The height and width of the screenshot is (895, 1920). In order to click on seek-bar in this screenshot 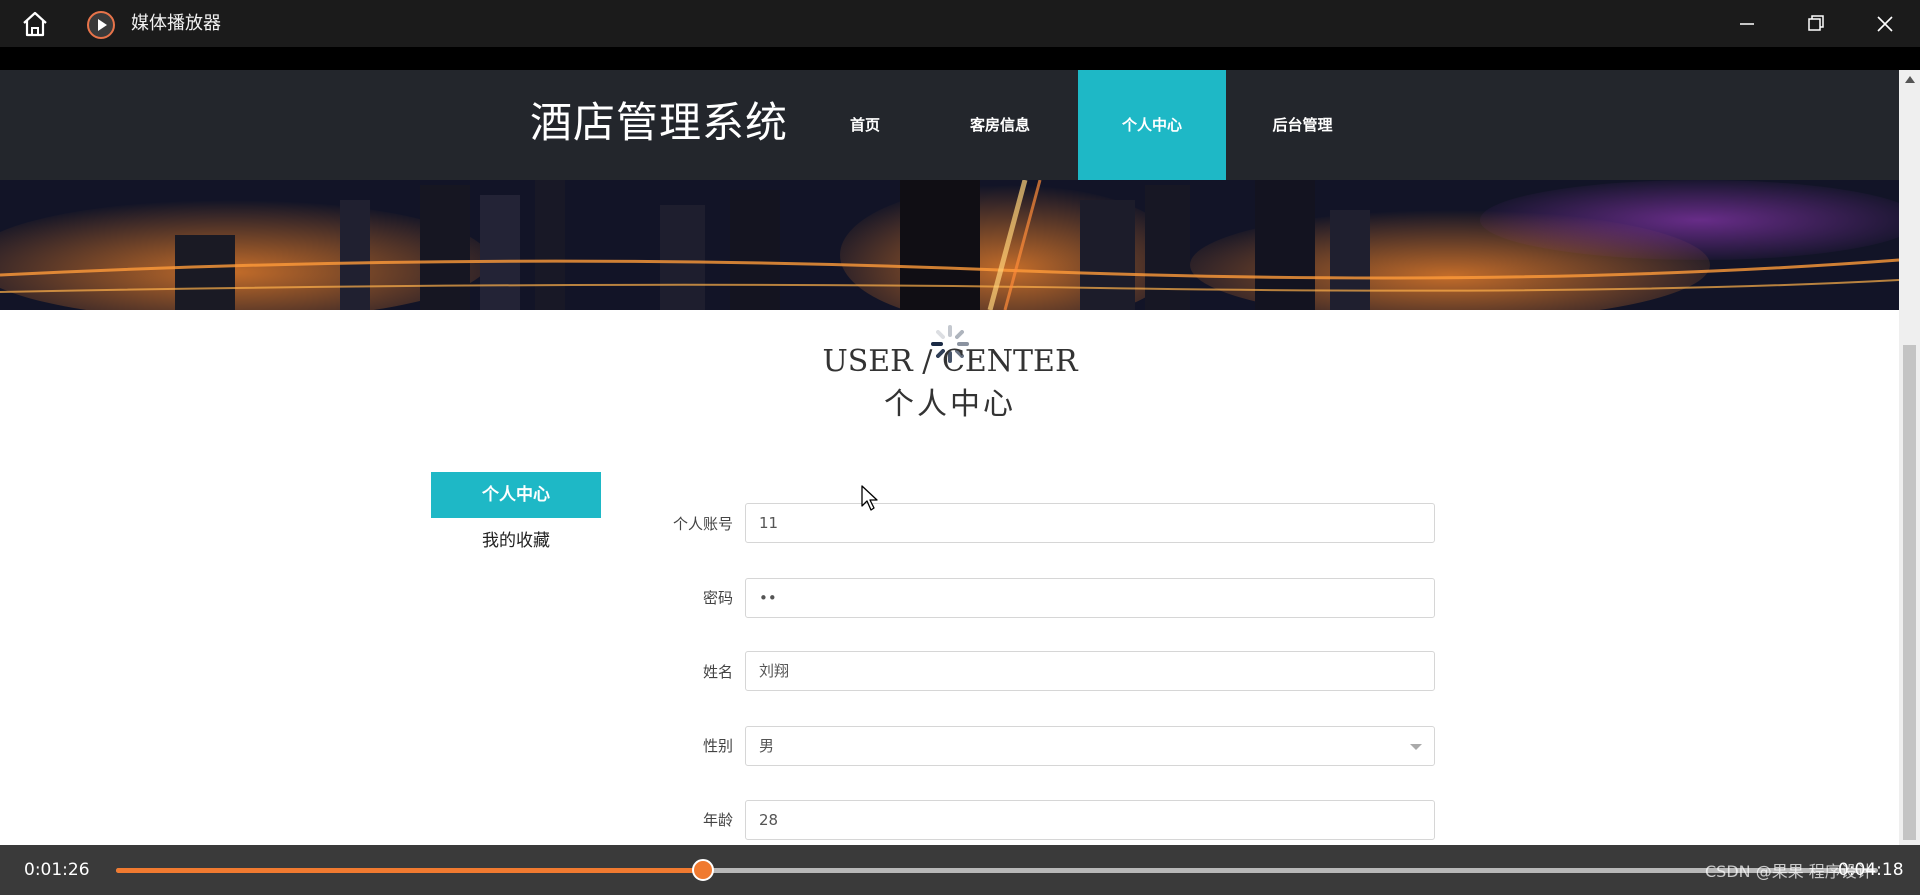, I will do `click(997, 870)`.